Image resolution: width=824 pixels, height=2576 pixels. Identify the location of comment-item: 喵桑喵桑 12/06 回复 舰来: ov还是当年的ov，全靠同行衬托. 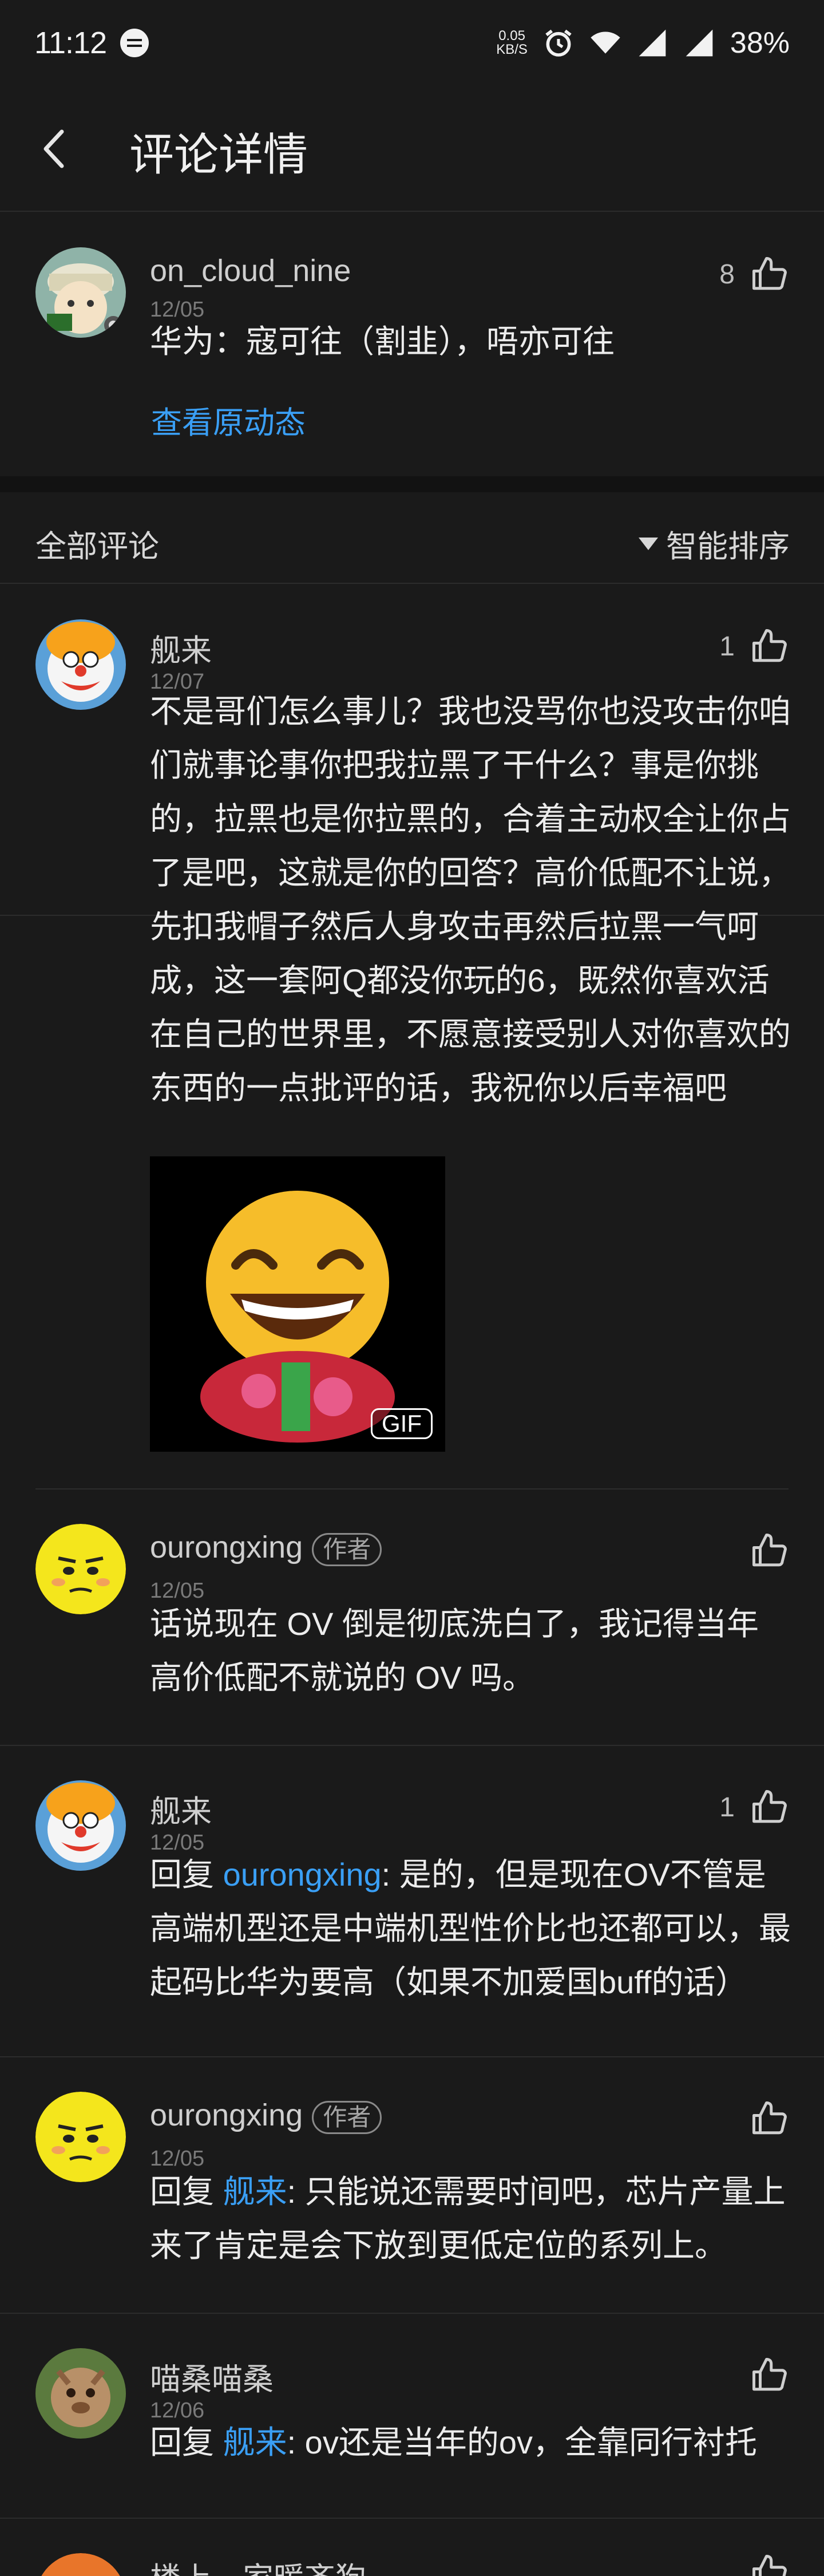
(412, 2416).